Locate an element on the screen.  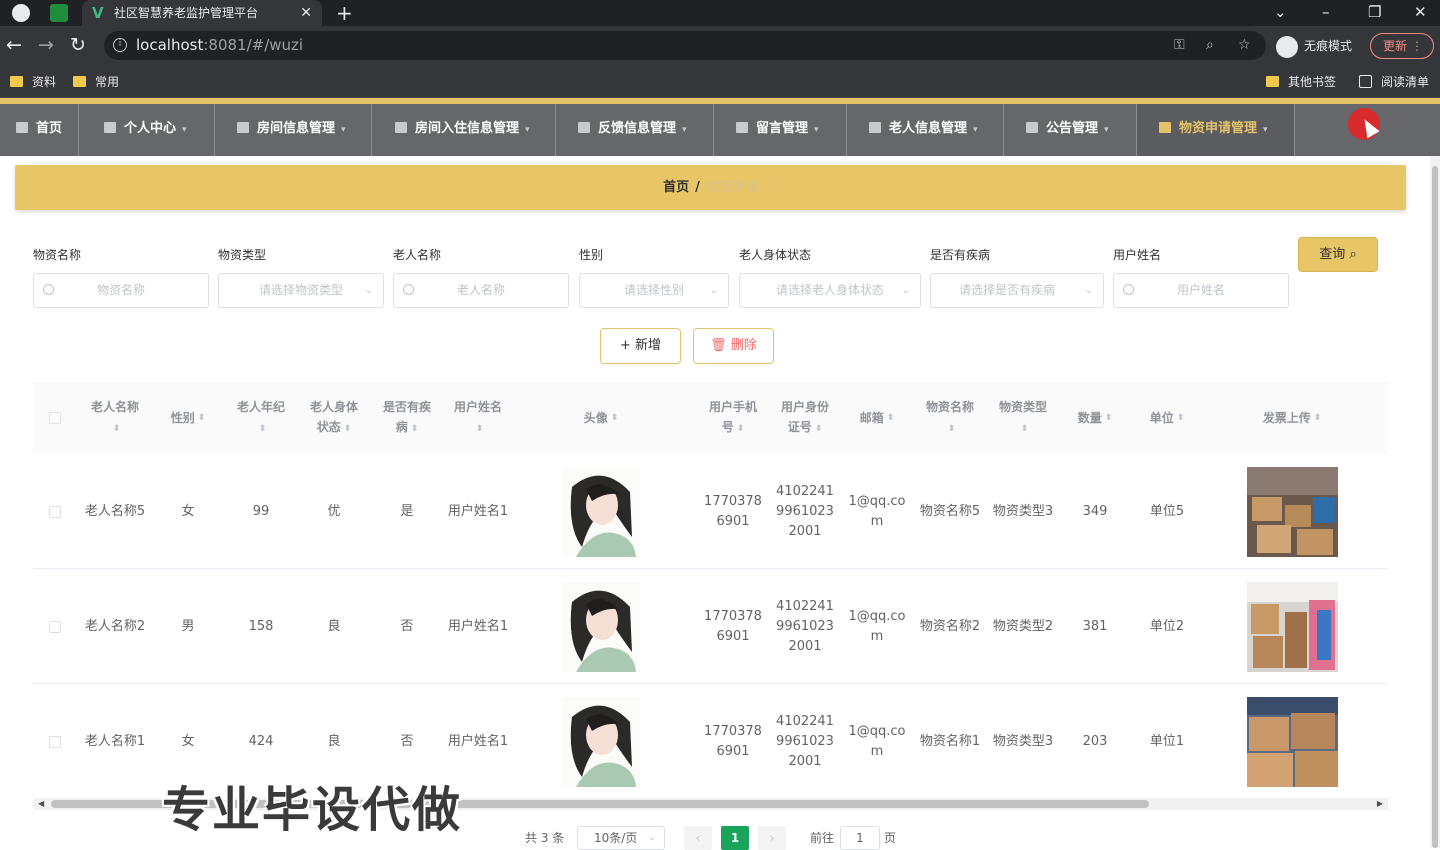
col-invoice: 发票上传 ⬍ is located at coordinates (1292, 418).